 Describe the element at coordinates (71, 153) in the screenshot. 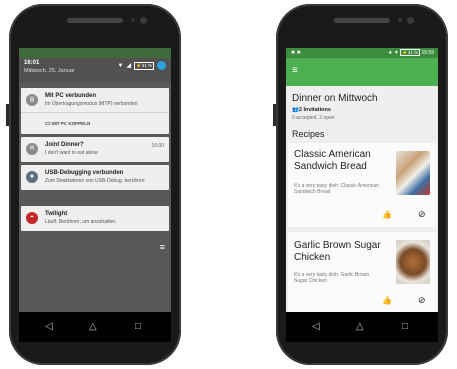

I see `notification-text: I don't want to eat alone` at that location.